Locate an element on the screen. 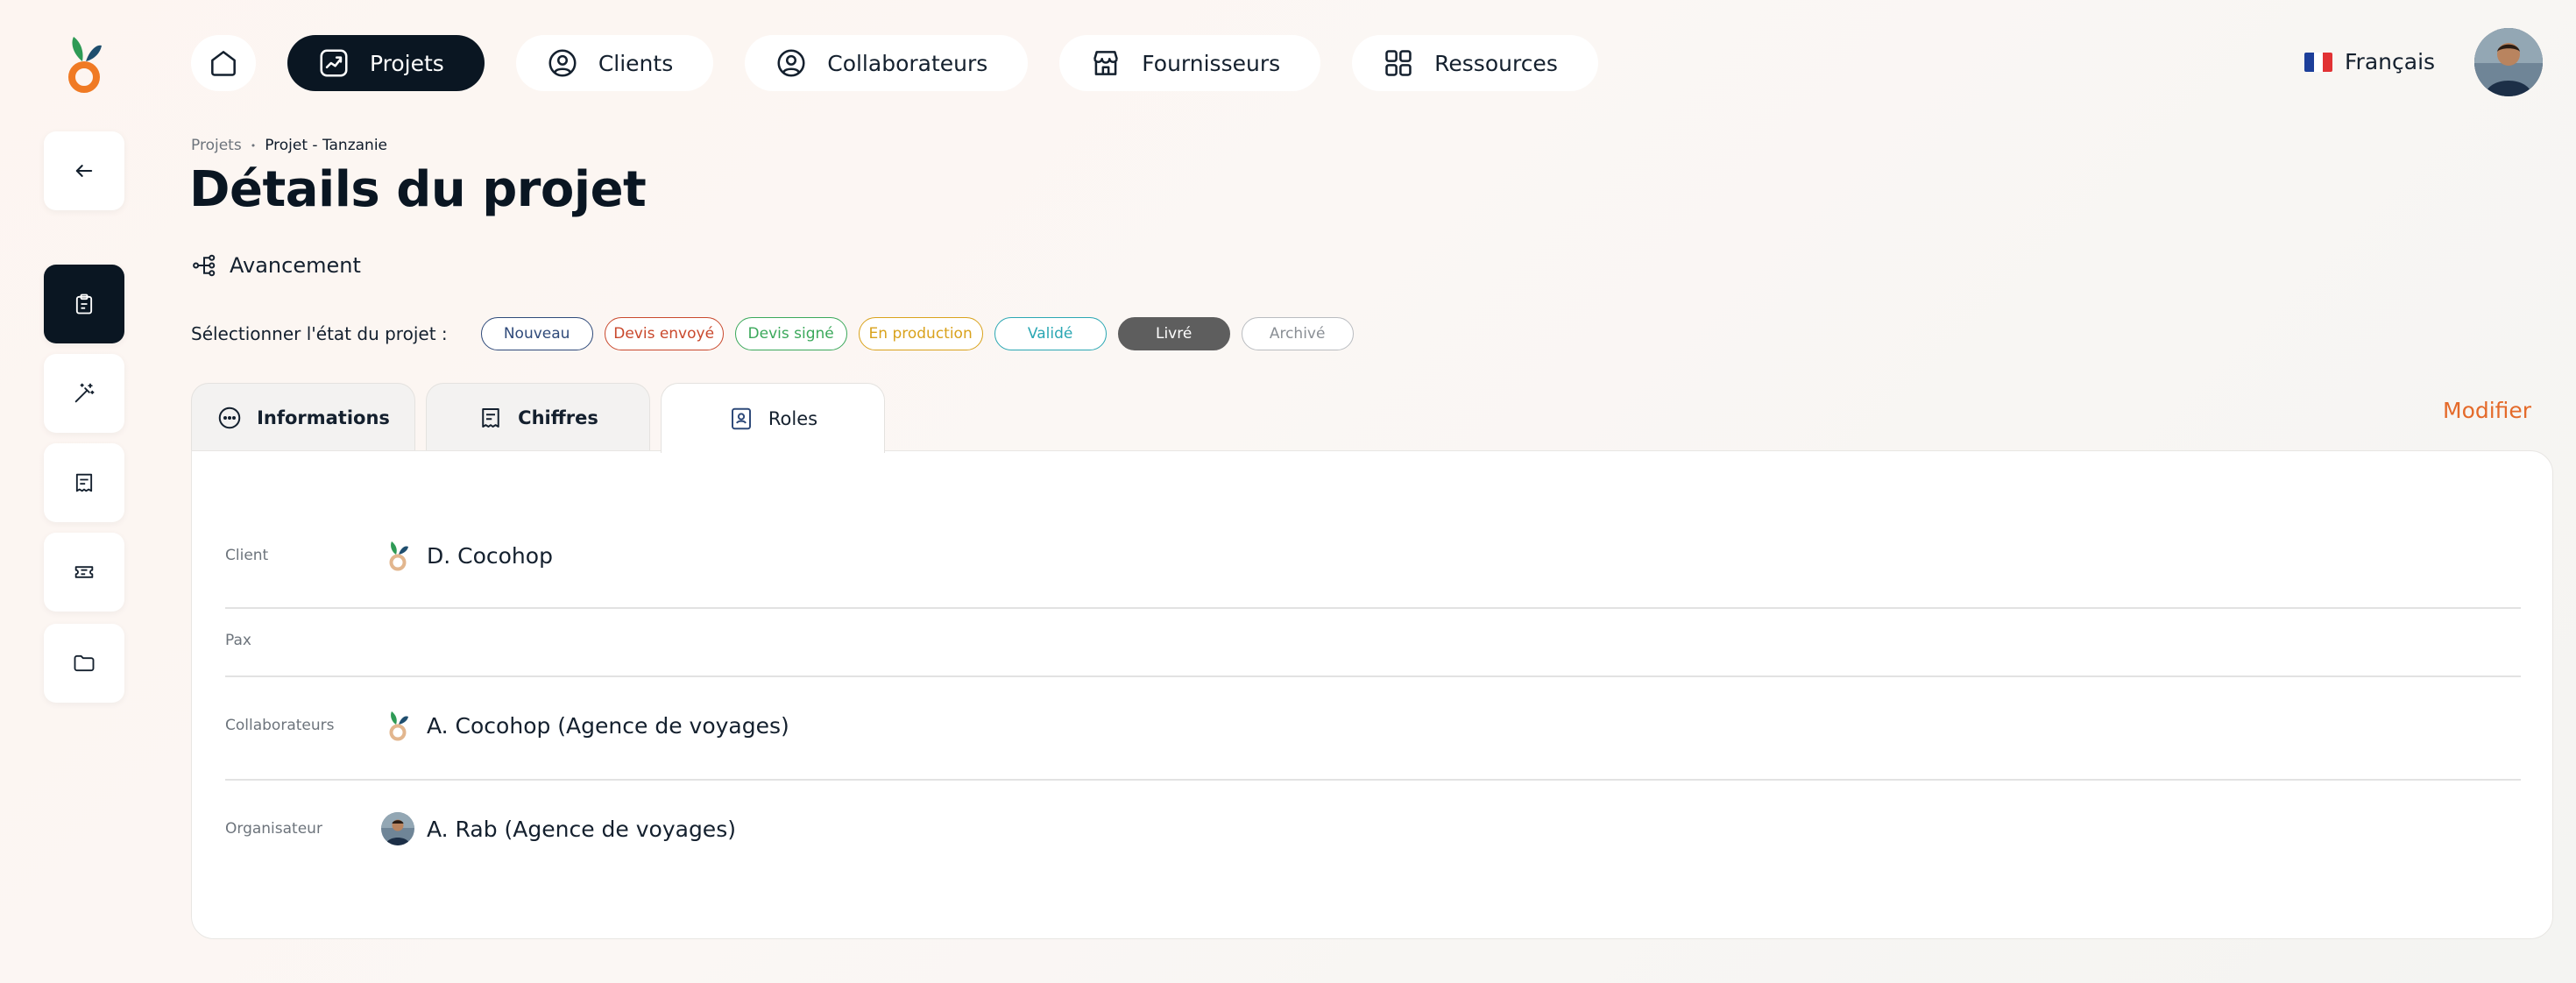  sidebar-tickets is located at coordinates (84, 572).